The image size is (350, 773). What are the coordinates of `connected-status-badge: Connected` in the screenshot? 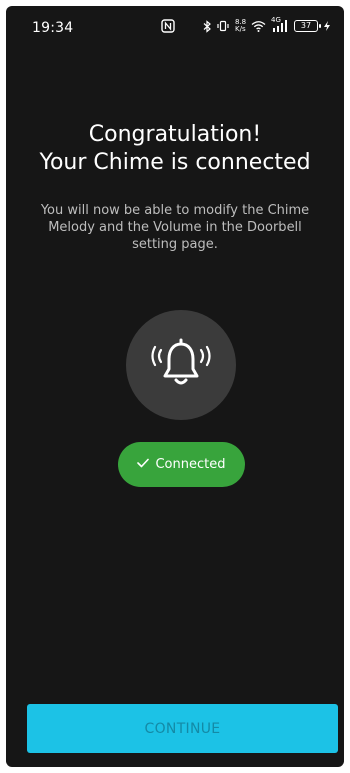 It's located at (181, 464).